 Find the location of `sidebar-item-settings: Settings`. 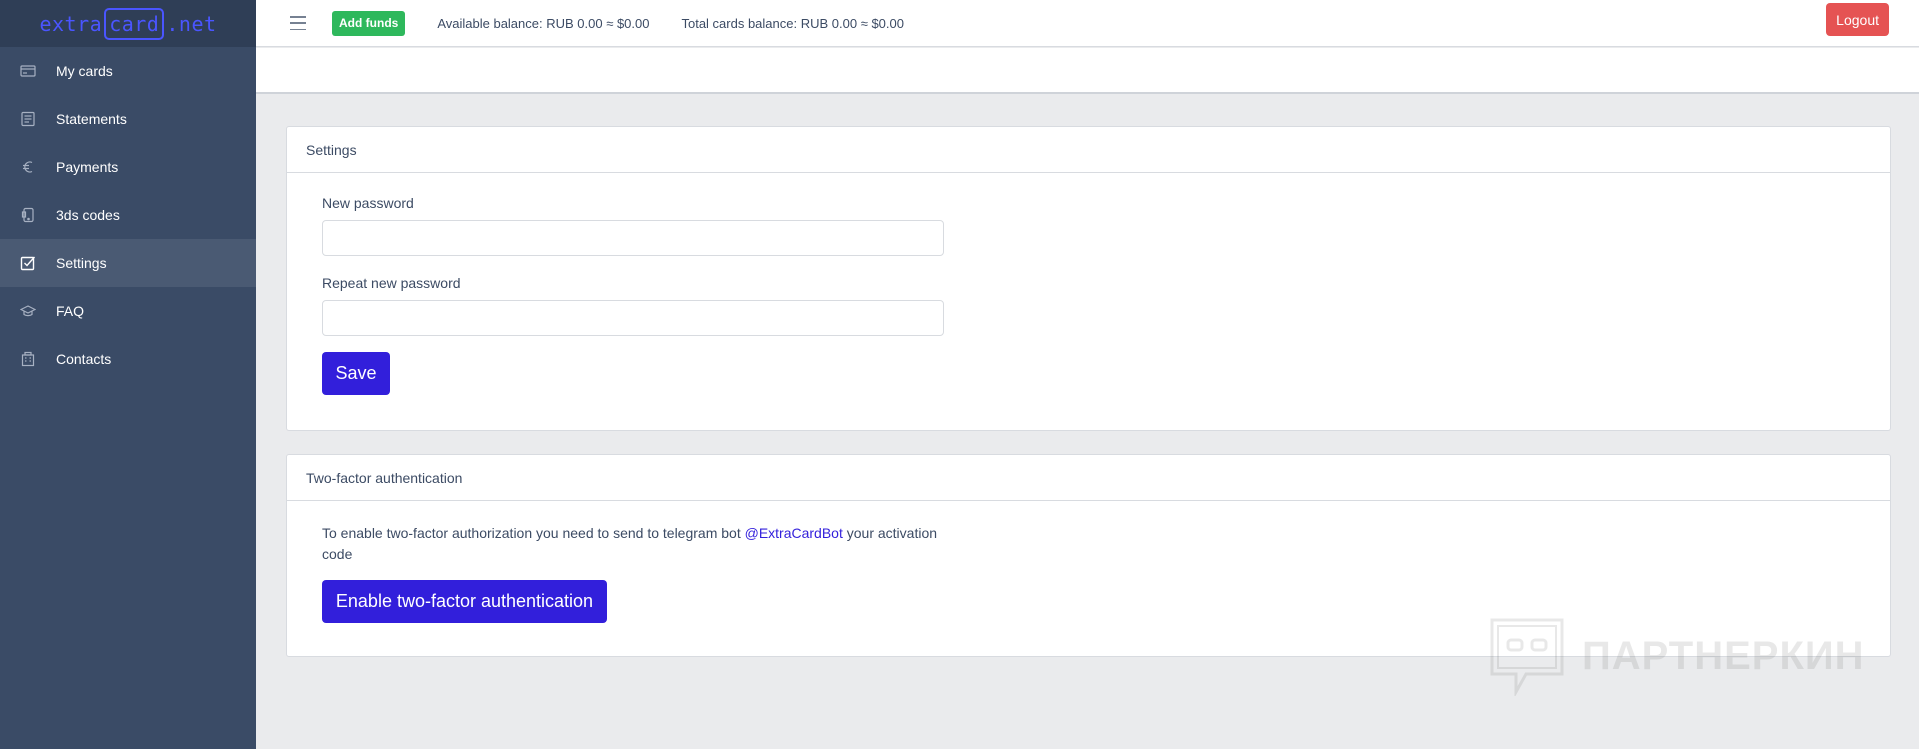

sidebar-item-settings: Settings is located at coordinates (128, 263).